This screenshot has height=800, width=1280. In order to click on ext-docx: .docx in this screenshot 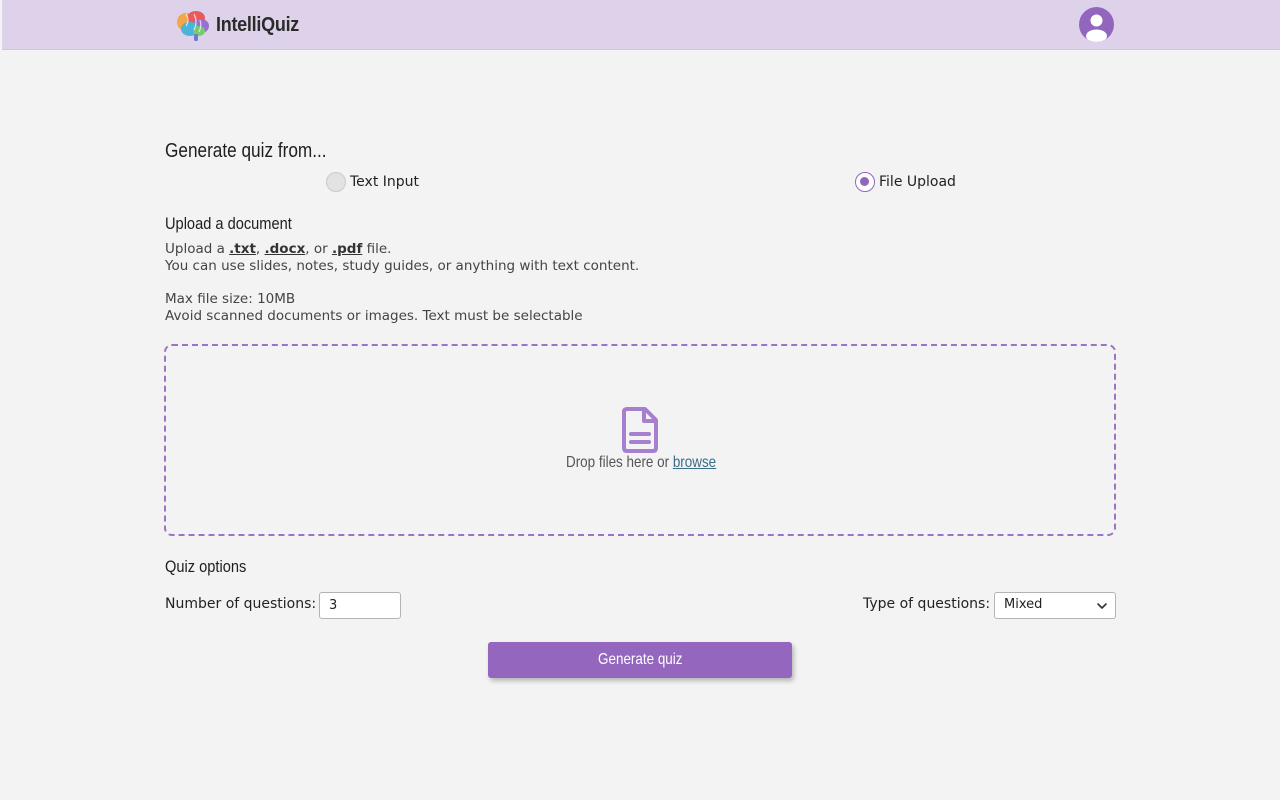, I will do `click(285, 249)`.